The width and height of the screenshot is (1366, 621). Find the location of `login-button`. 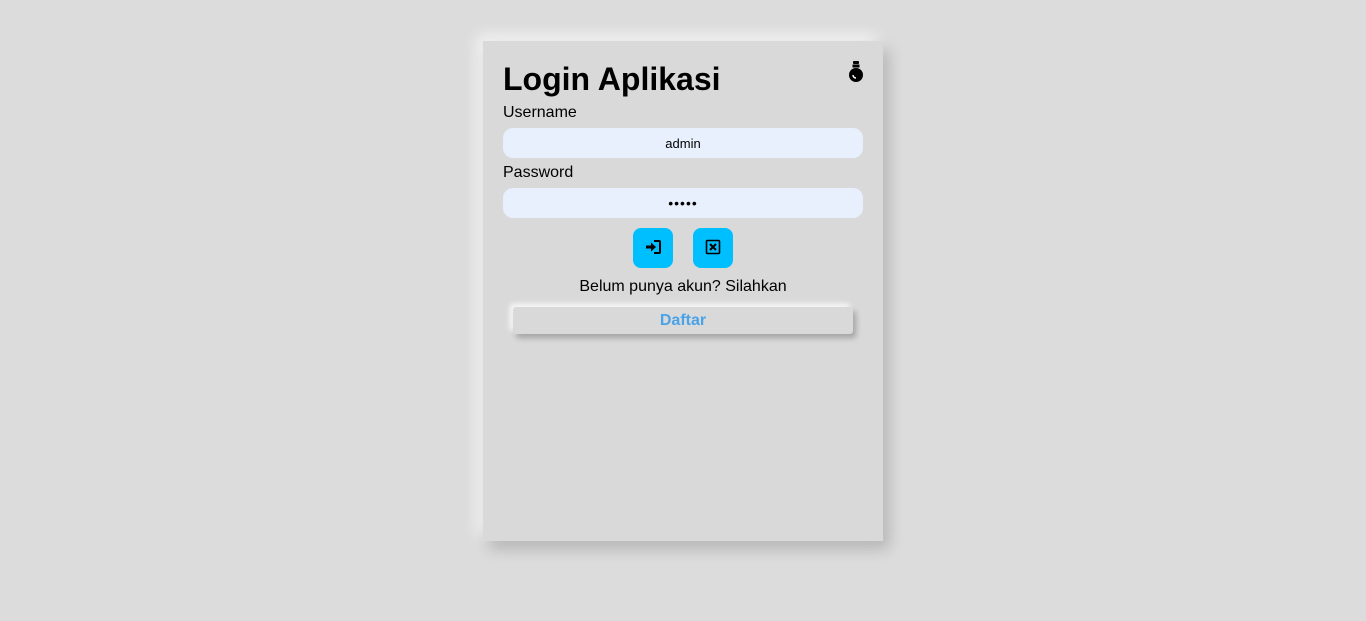

login-button is located at coordinates (653, 248).